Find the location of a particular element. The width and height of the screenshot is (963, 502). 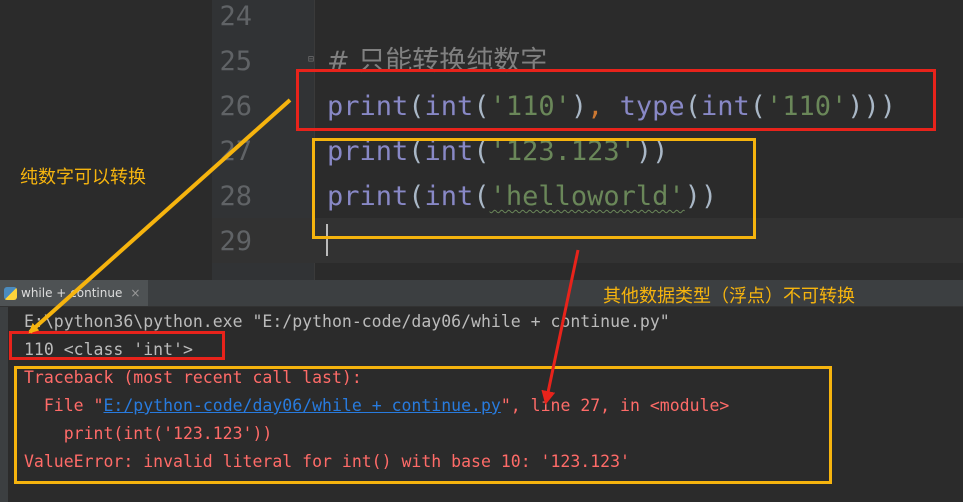

run-tab-label: while + continue is located at coordinates (72, 293).